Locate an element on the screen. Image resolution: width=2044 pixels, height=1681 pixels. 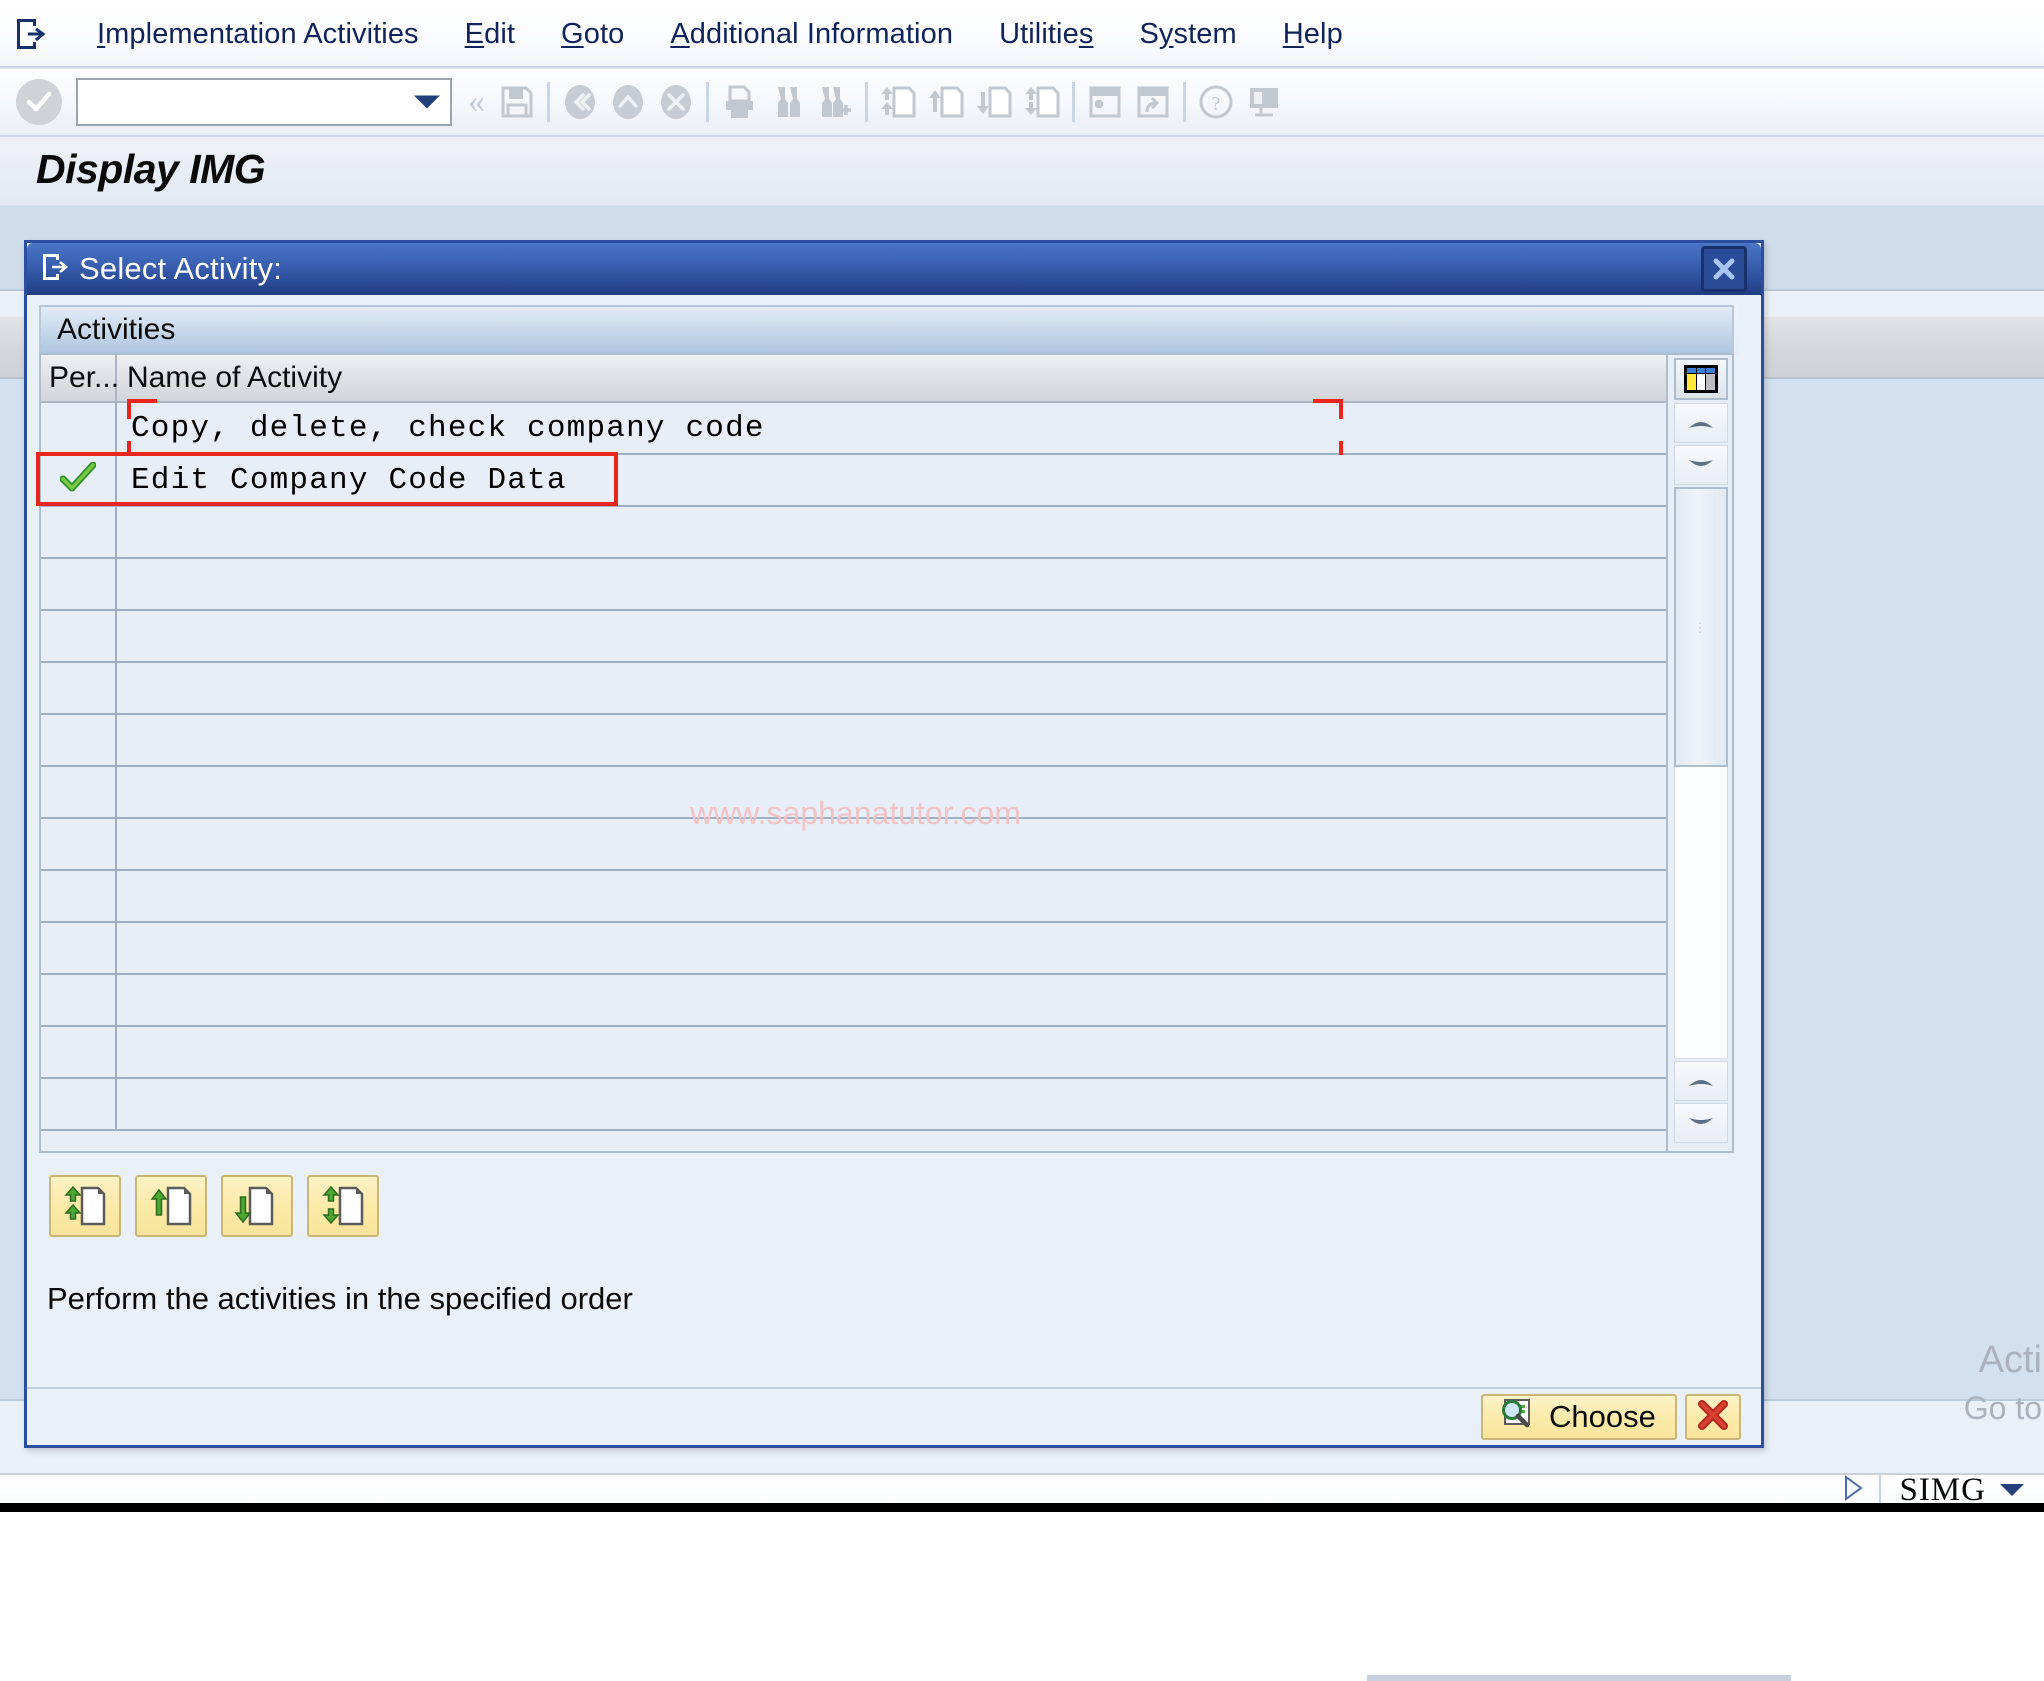
print-icon is located at coordinates (739, 102).